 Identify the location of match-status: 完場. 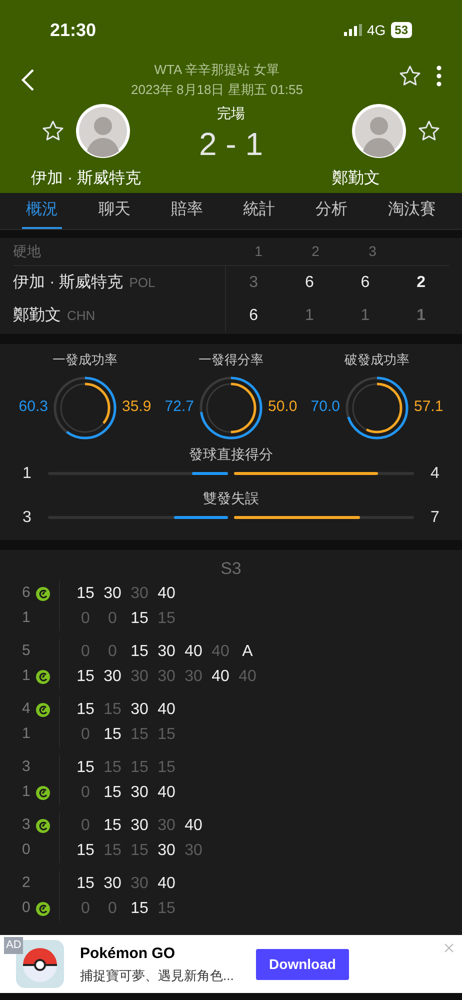
(231, 113).